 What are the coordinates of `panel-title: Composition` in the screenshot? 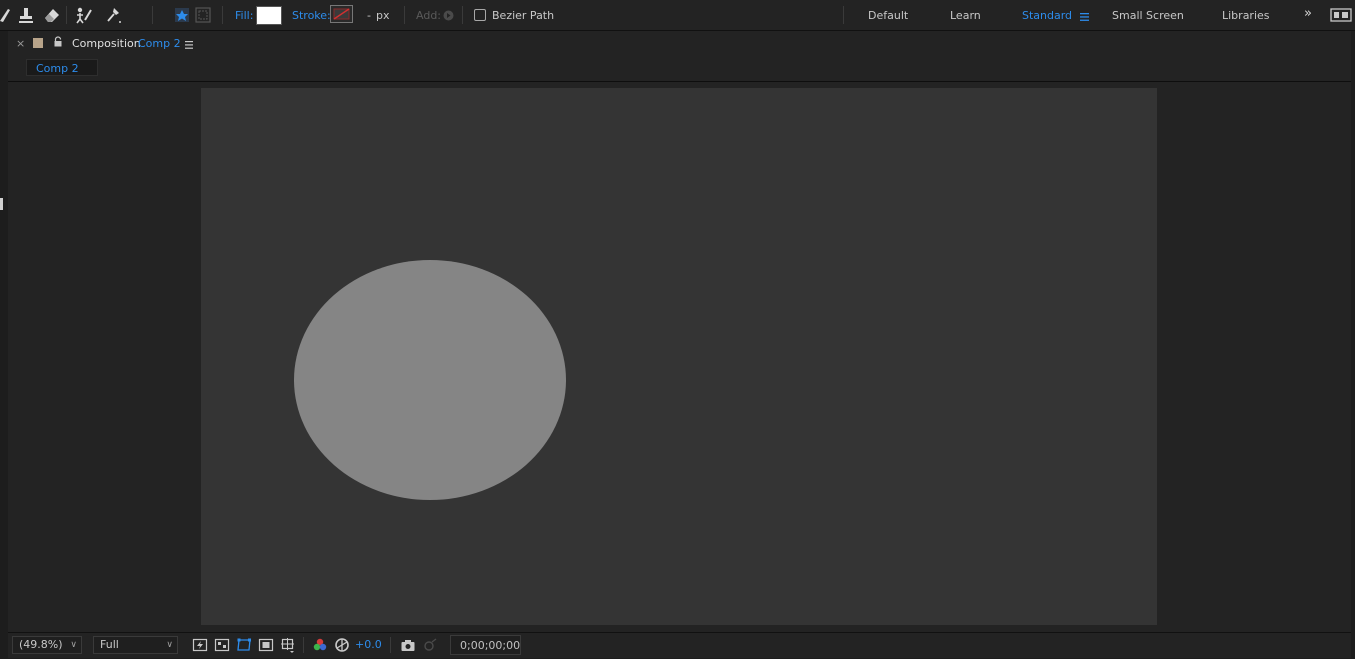 It's located at (106, 43).